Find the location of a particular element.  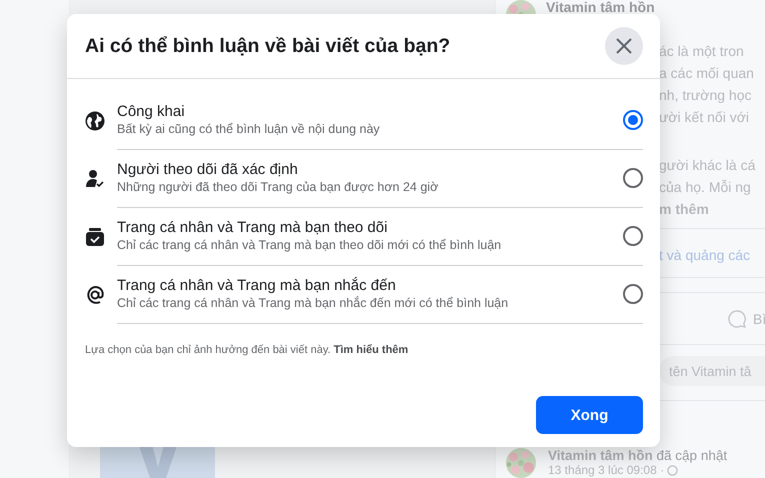

learn-more-link: Tìm hiểu thêm is located at coordinates (371, 350).